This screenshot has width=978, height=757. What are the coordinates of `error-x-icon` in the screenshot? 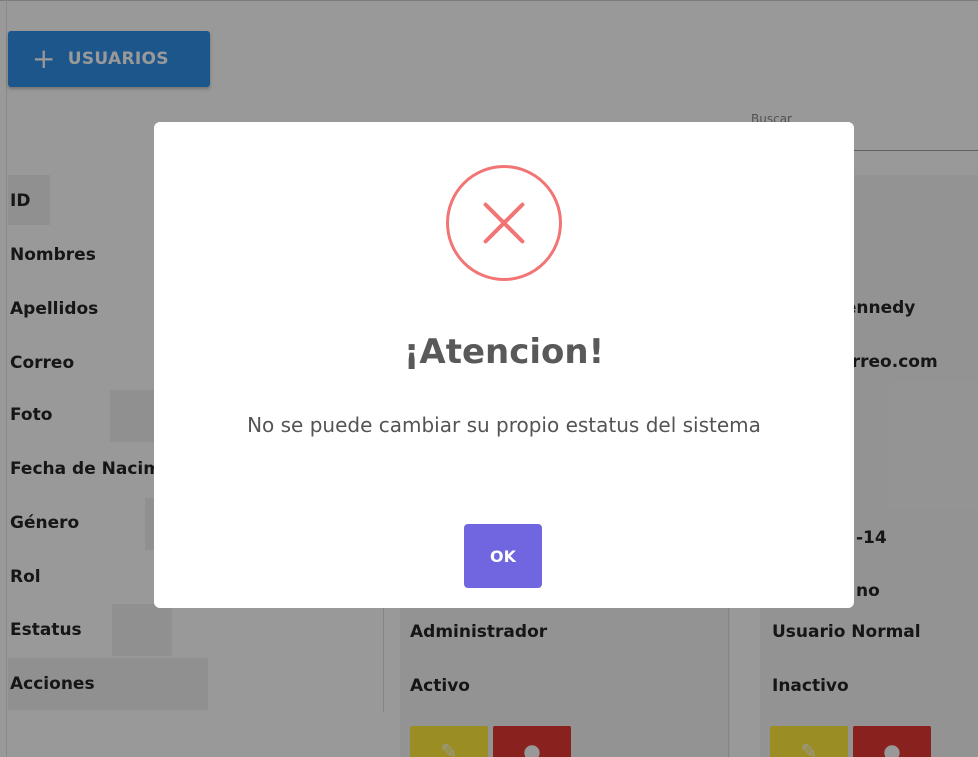 It's located at (504, 223).